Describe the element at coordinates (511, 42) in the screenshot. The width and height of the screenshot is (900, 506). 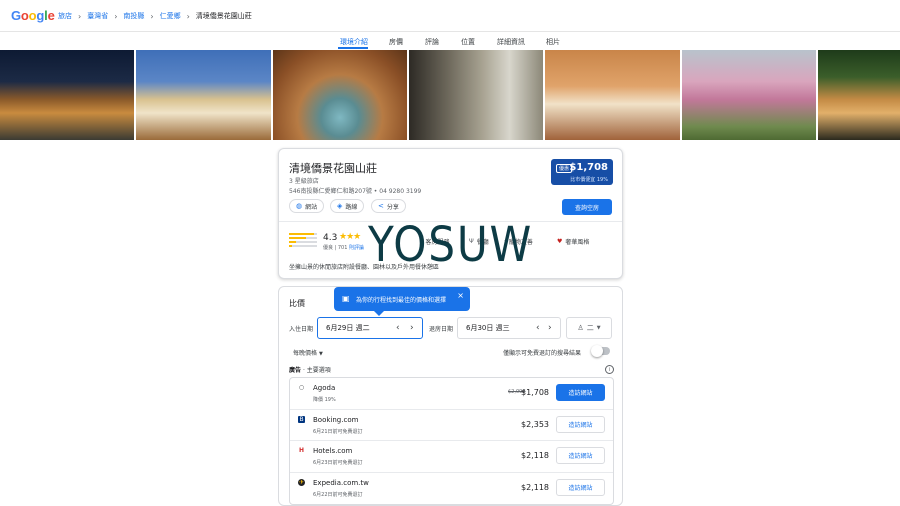
I see `tab-details: 詳細資訊` at that location.